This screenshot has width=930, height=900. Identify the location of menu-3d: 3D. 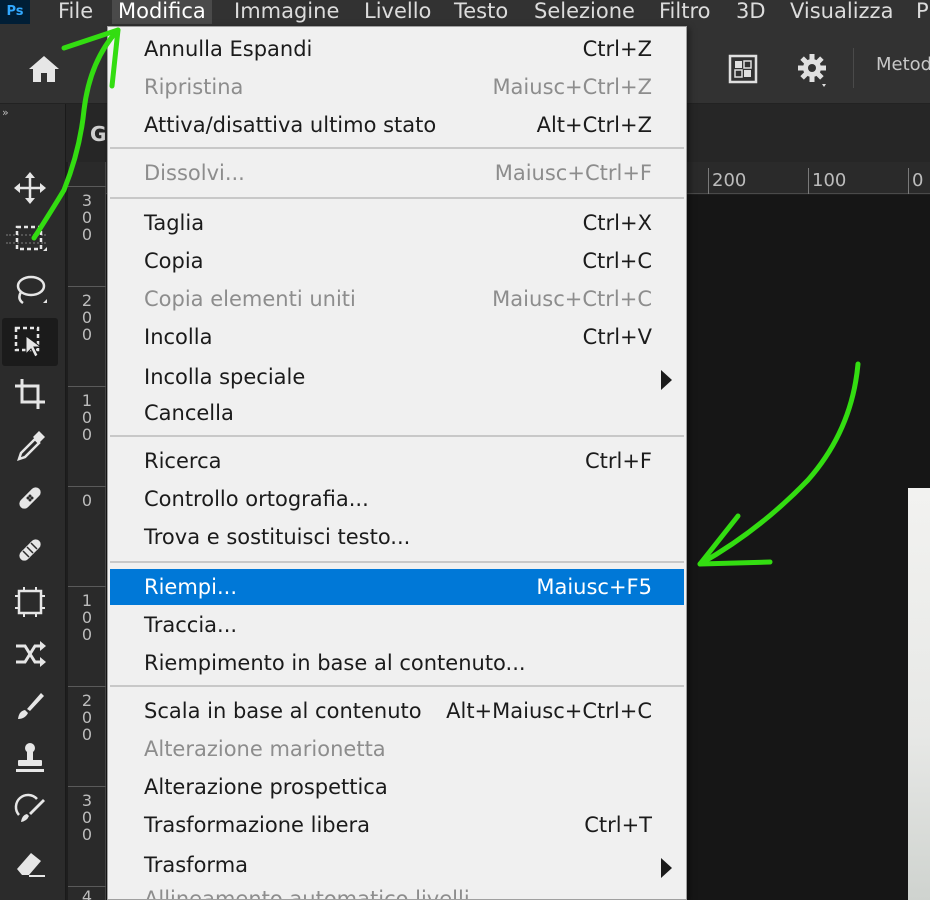
(751, 12).